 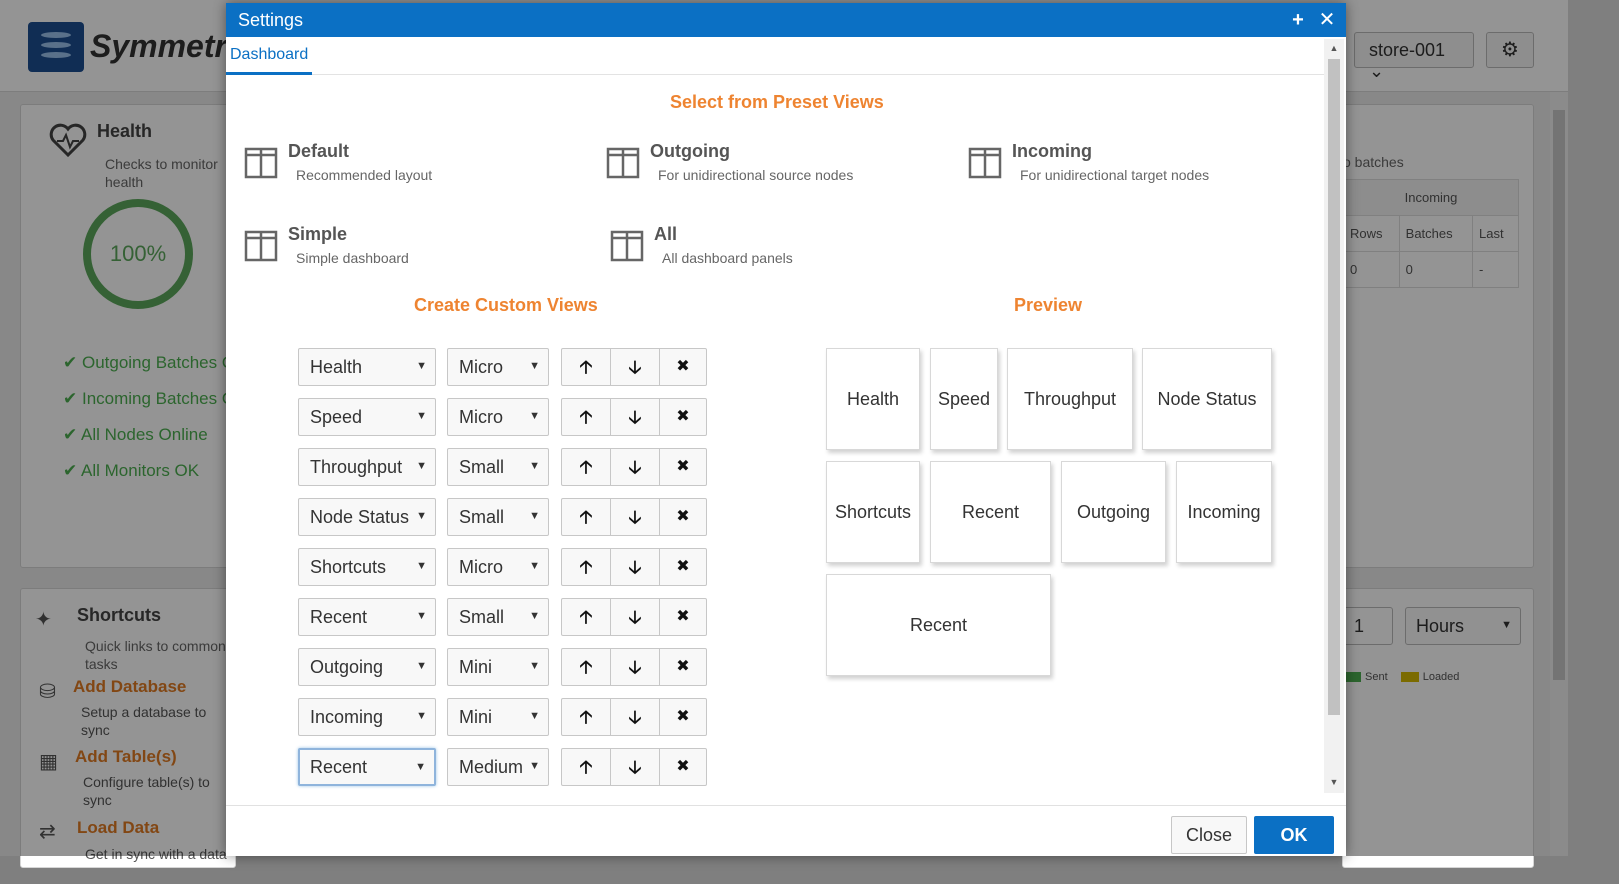 I want to click on custom-view-row: Throughput ▼ Small ▼ 🡡 🡣 ✖, so click(x=508, y=467).